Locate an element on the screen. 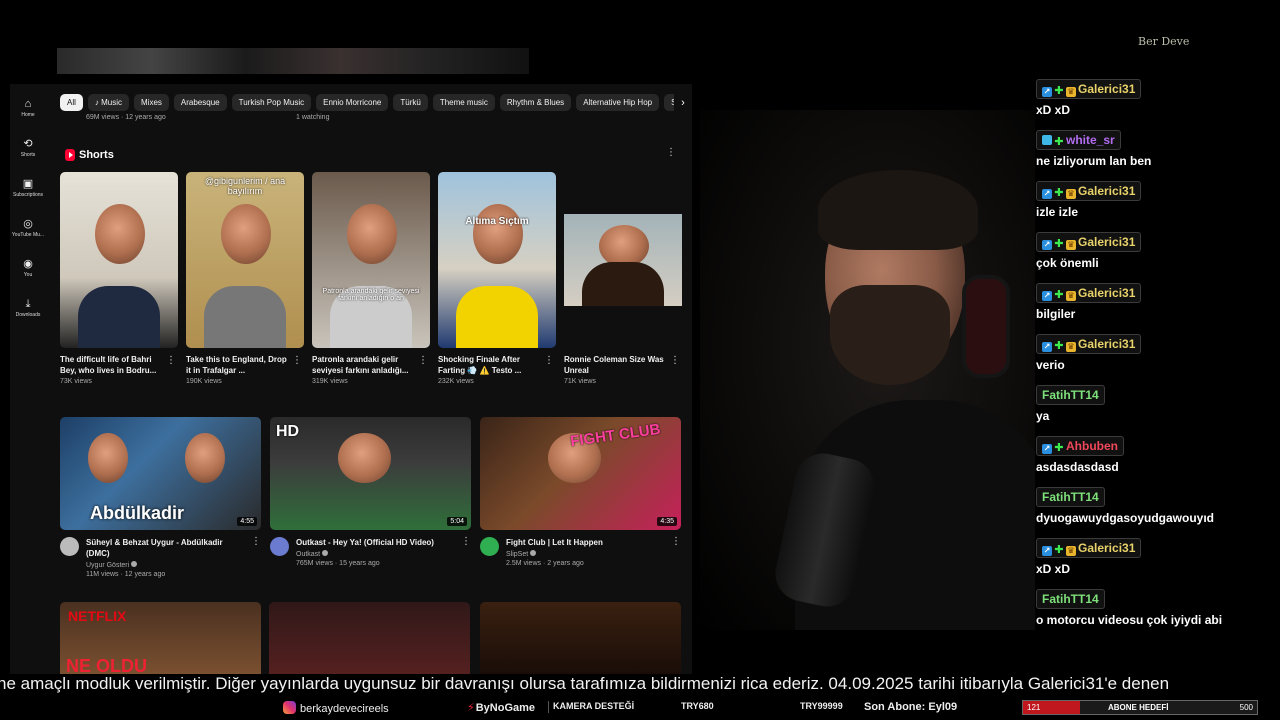  chip-filter: Rhythm & Blues is located at coordinates (535, 102).